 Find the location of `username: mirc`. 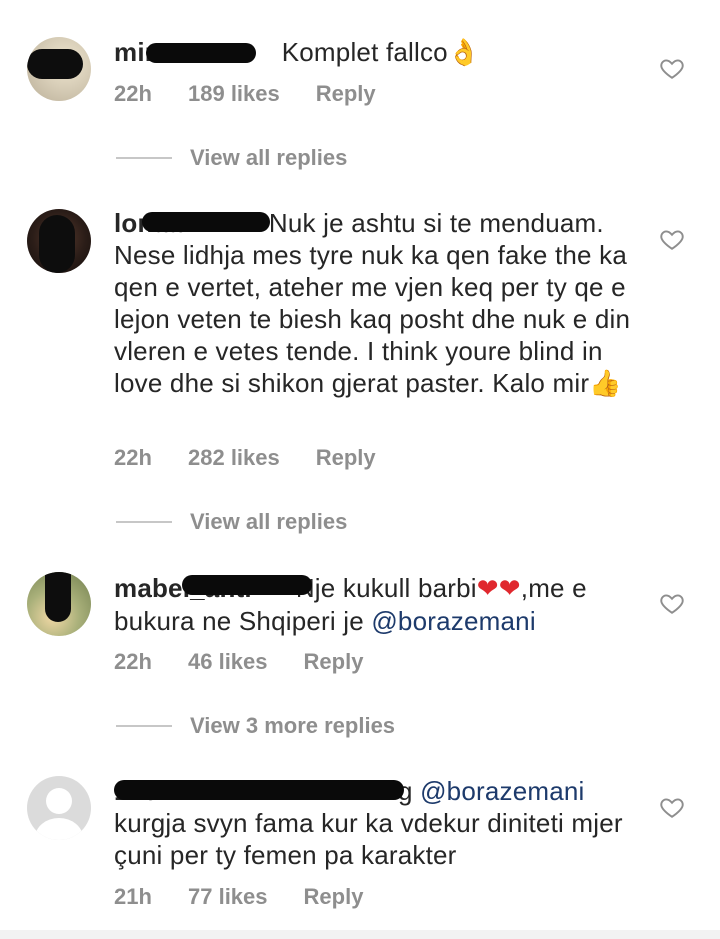

username: mirc is located at coordinates (185, 52).